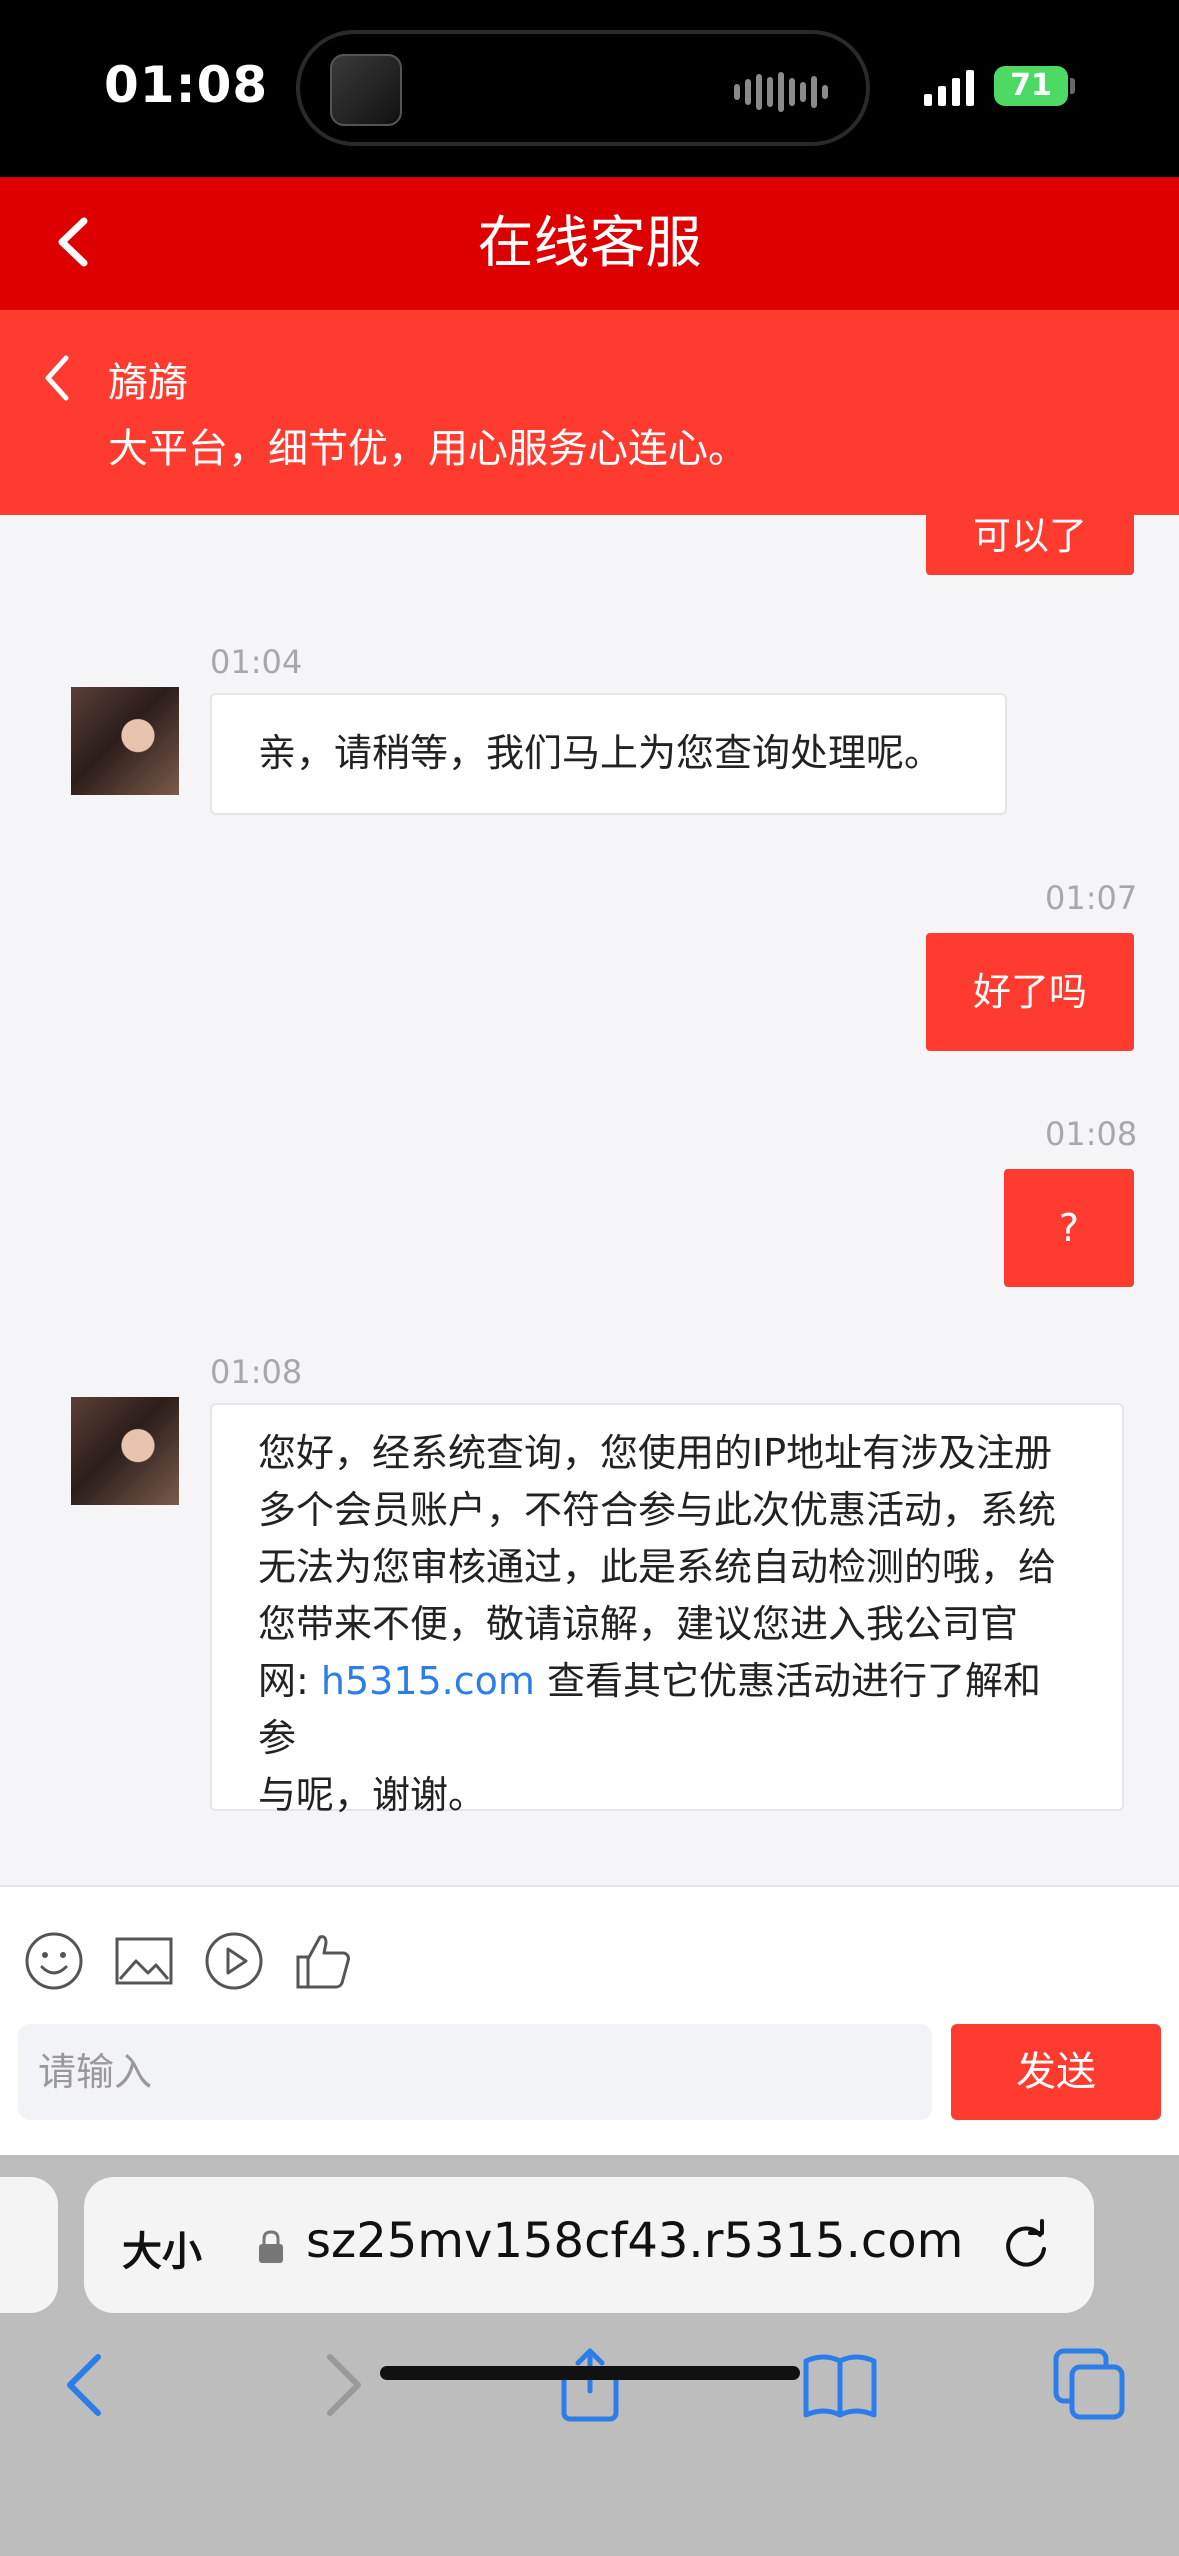 The width and height of the screenshot is (1179, 2556). What do you see at coordinates (162, 2248) in the screenshot?
I see `text-size-button: 大小` at bounding box center [162, 2248].